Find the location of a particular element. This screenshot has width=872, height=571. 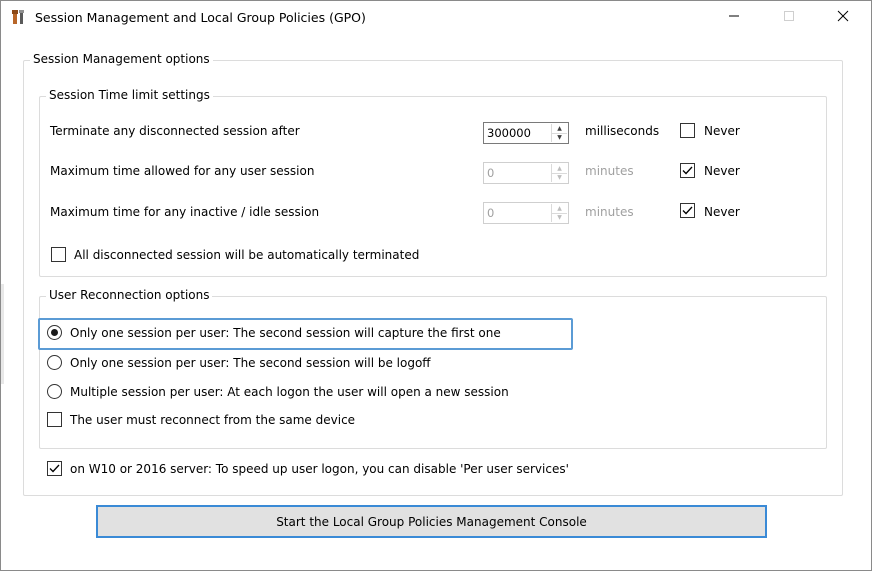

reconnection-legend: User Reconnection options is located at coordinates (129, 295).